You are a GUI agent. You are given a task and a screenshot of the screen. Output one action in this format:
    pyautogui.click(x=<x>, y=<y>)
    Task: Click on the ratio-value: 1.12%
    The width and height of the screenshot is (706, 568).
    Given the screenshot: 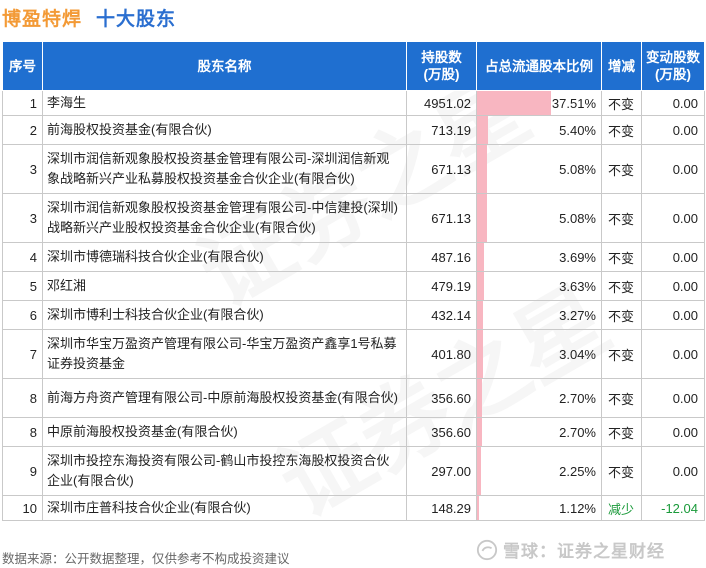 What is the action you would take?
    pyautogui.click(x=577, y=508)
    